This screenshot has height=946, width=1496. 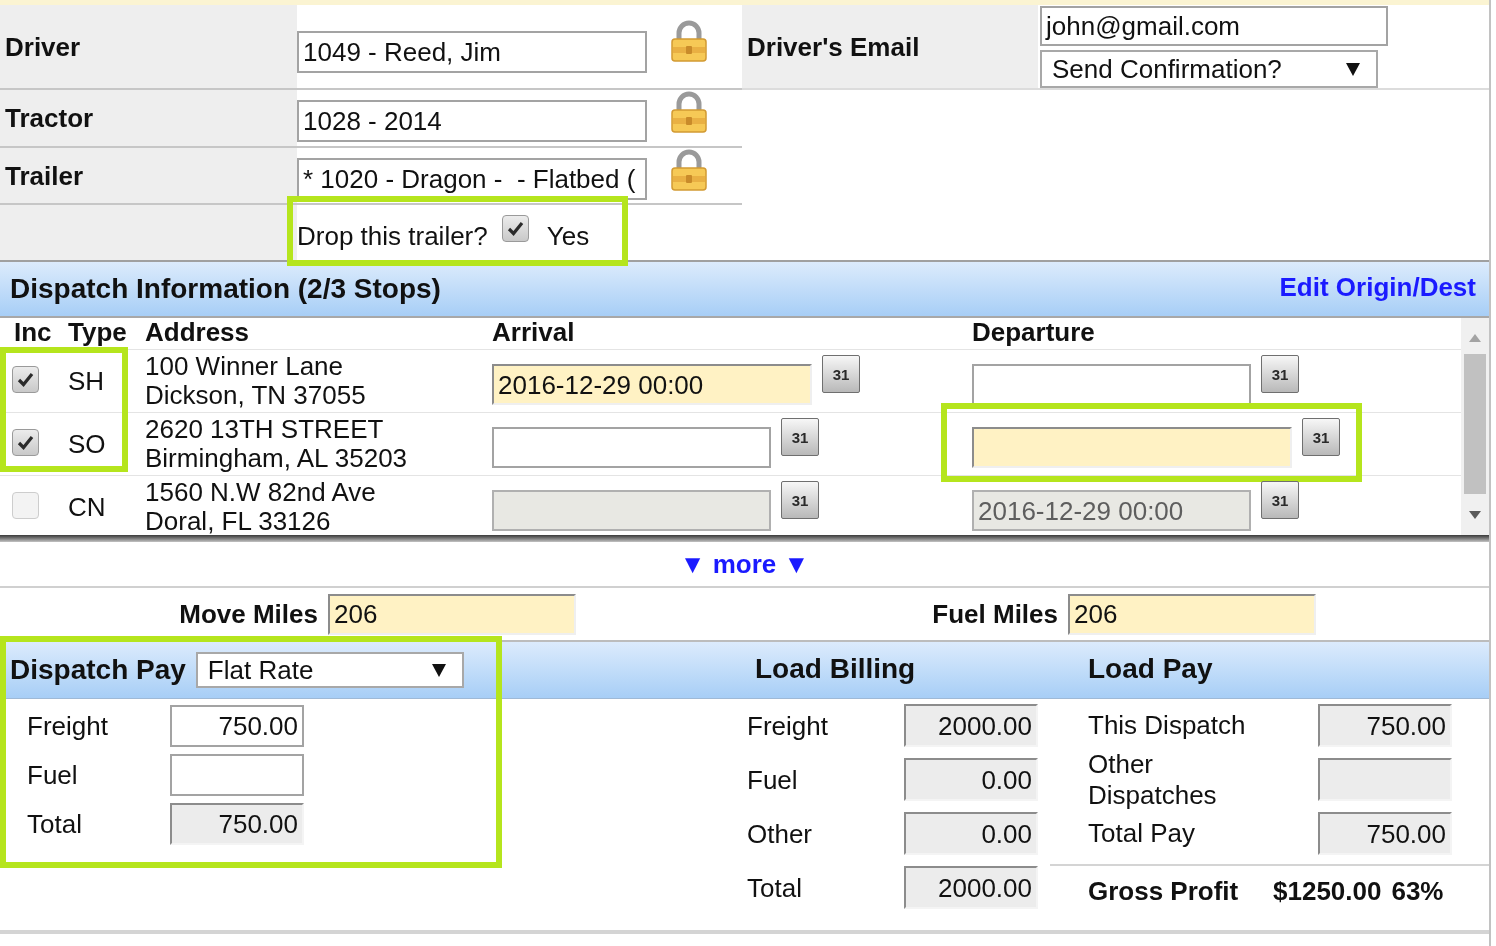 I want to click on checkbox-label: Yes, so click(x=568, y=235).